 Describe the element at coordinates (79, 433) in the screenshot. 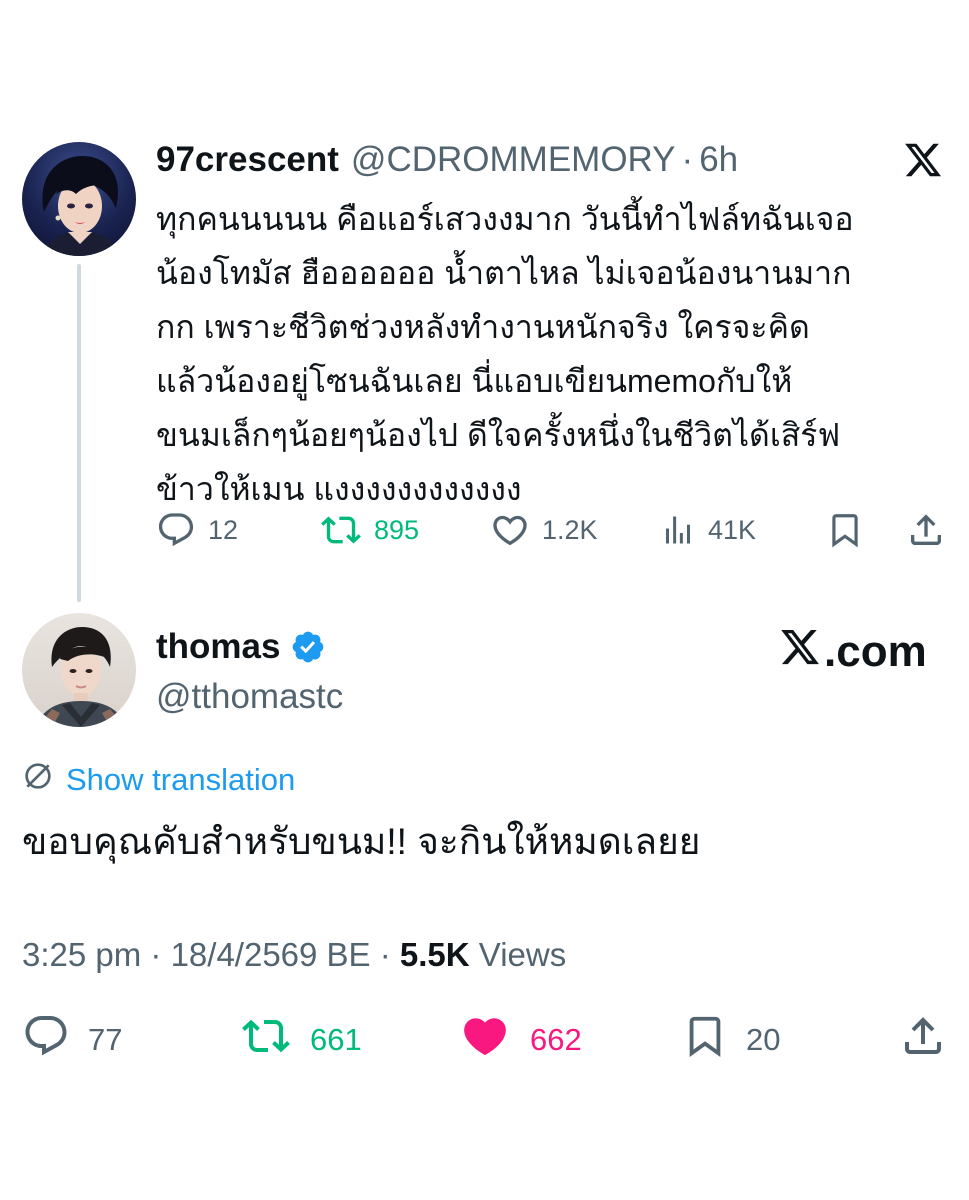

I see `thread-line` at that location.